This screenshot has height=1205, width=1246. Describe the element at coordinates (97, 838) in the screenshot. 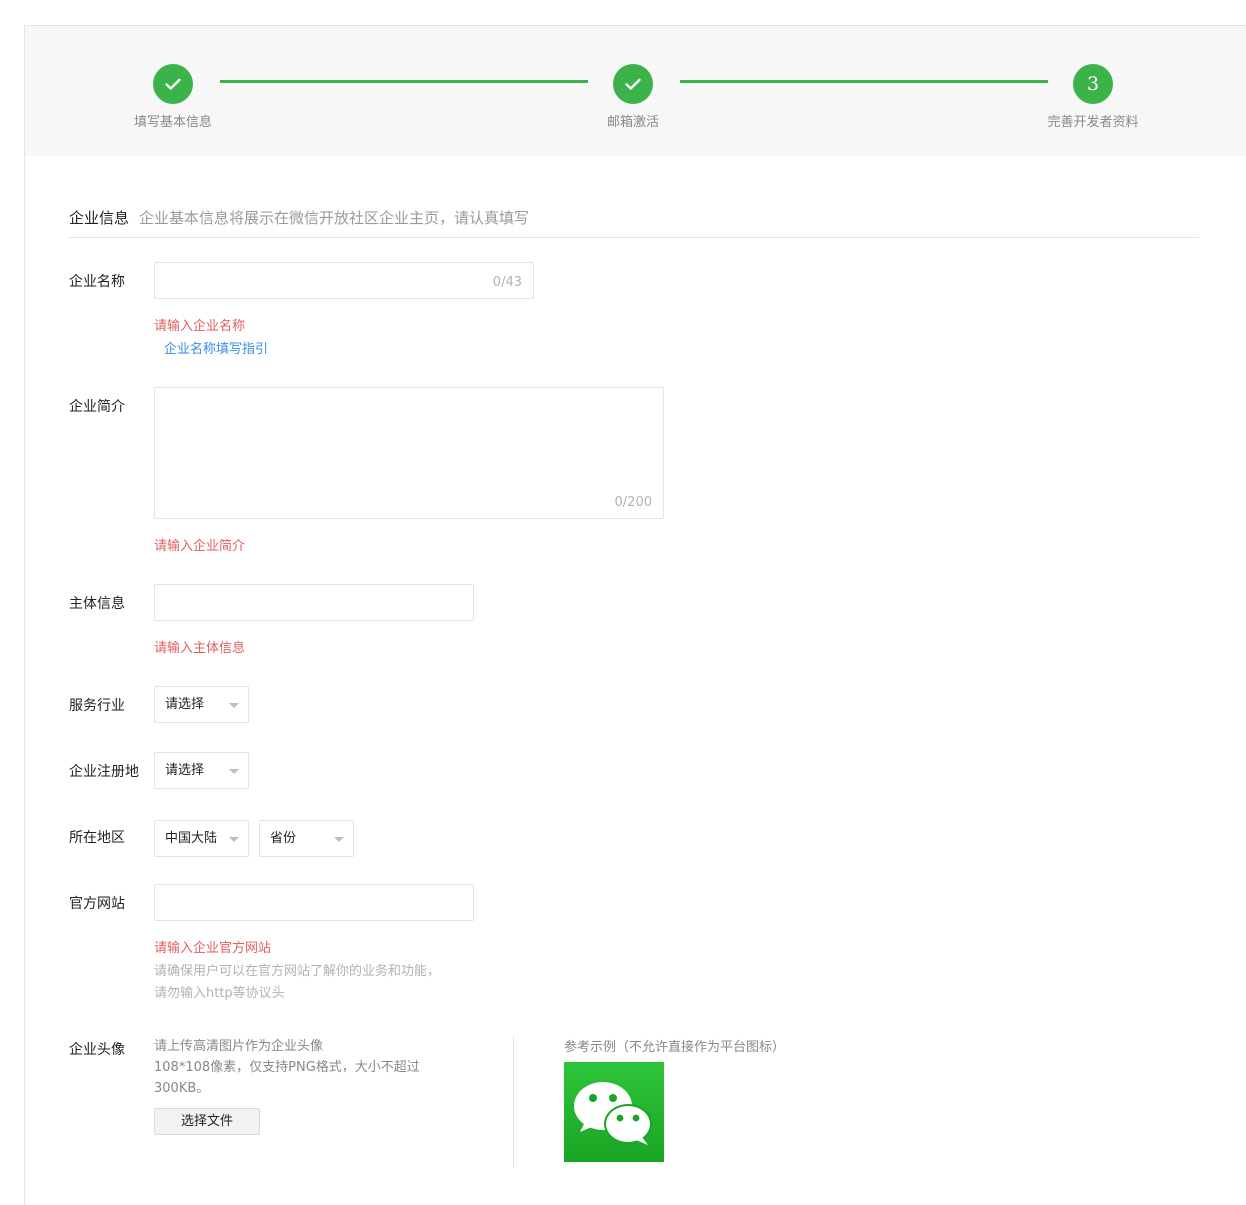

I see `region-label: 所在地区` at that location.